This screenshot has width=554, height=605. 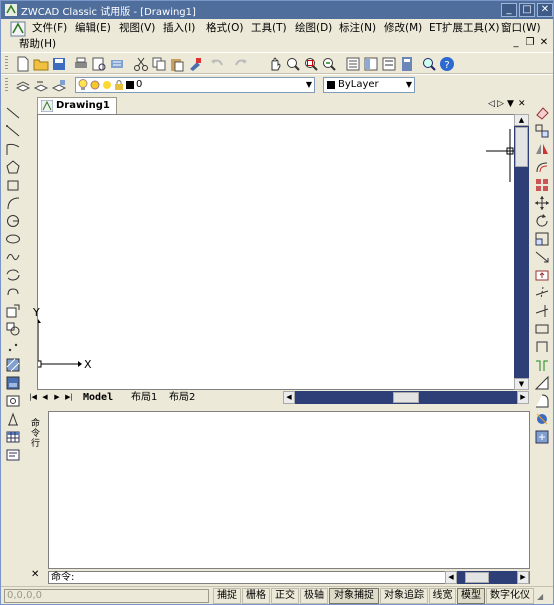 I want to click on hatch-icon, so click(x=13, y=365).